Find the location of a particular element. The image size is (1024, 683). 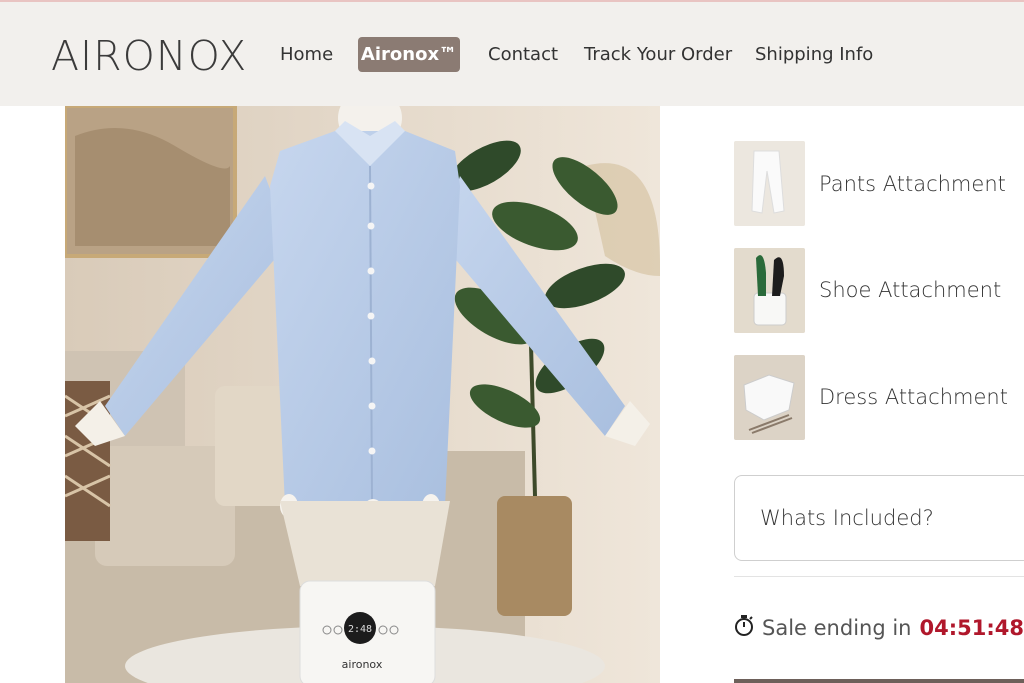

pants-icon is located at coordinates (769, 183).